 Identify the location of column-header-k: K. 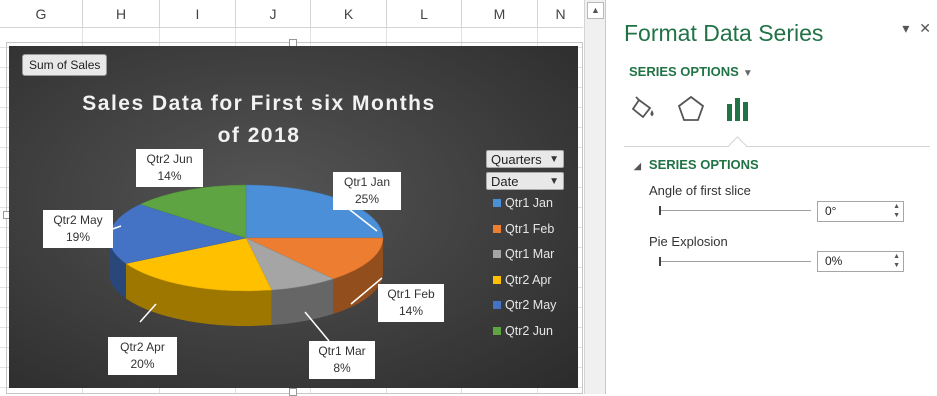
(349, 13).